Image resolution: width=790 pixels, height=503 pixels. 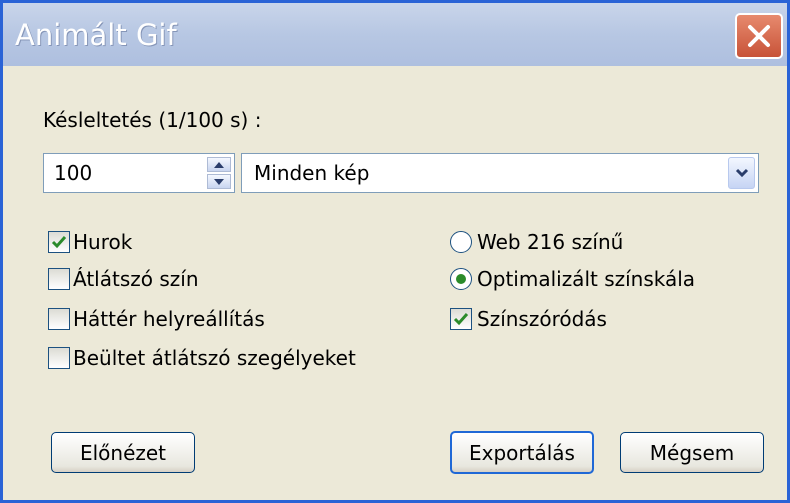 I want to click on optimized-palette-radio, so click(x=461, y=279).